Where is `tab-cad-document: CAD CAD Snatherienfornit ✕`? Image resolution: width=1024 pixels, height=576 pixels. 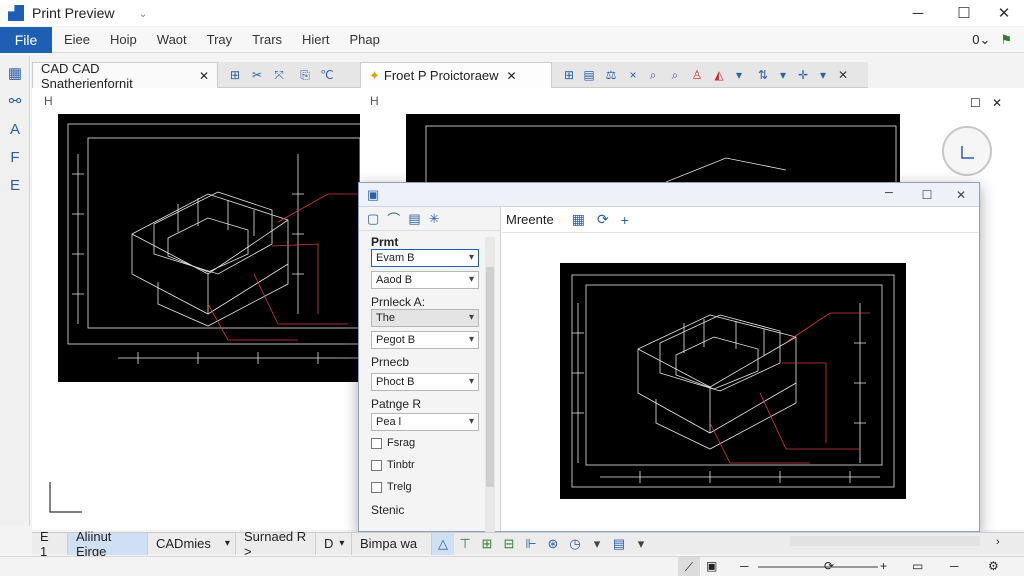
tab-cad-document: CAD CAD Snatherienfornit ✕ is located at coordinates (125, 75).